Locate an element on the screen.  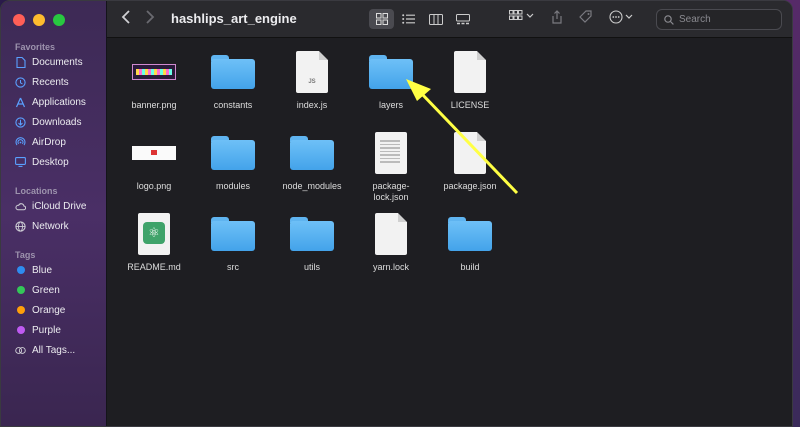
sidebar-tag-orange: Orange is located at coordinates (60, 310).